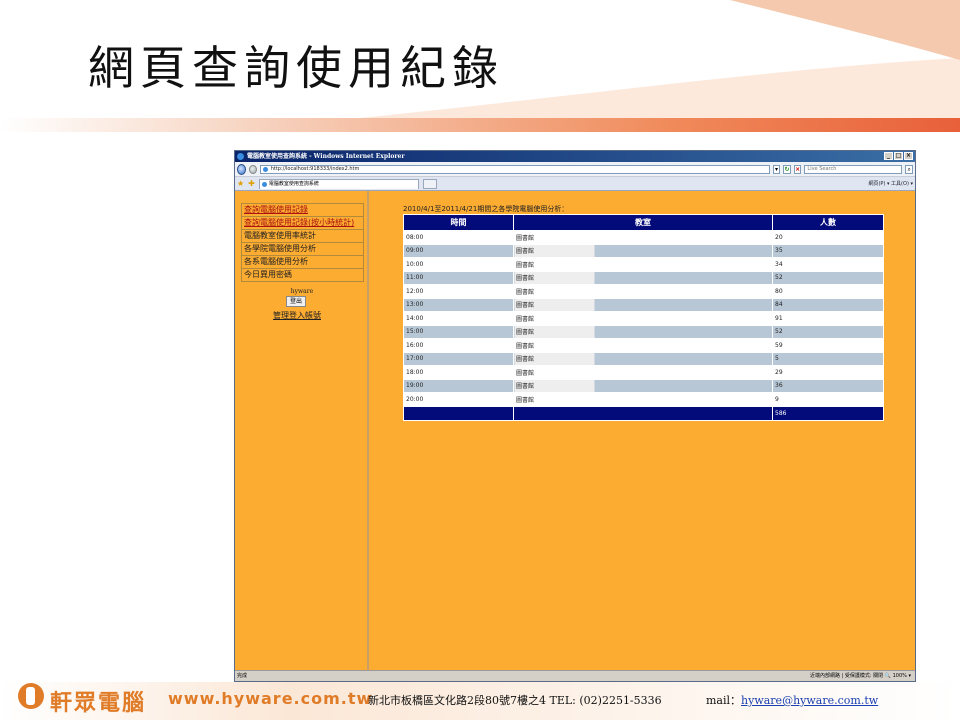 This screenshot has width=960, height=720. Describe the element at coordinates (429, 183) in the screenshot. I see `new-tab-button` at that location.